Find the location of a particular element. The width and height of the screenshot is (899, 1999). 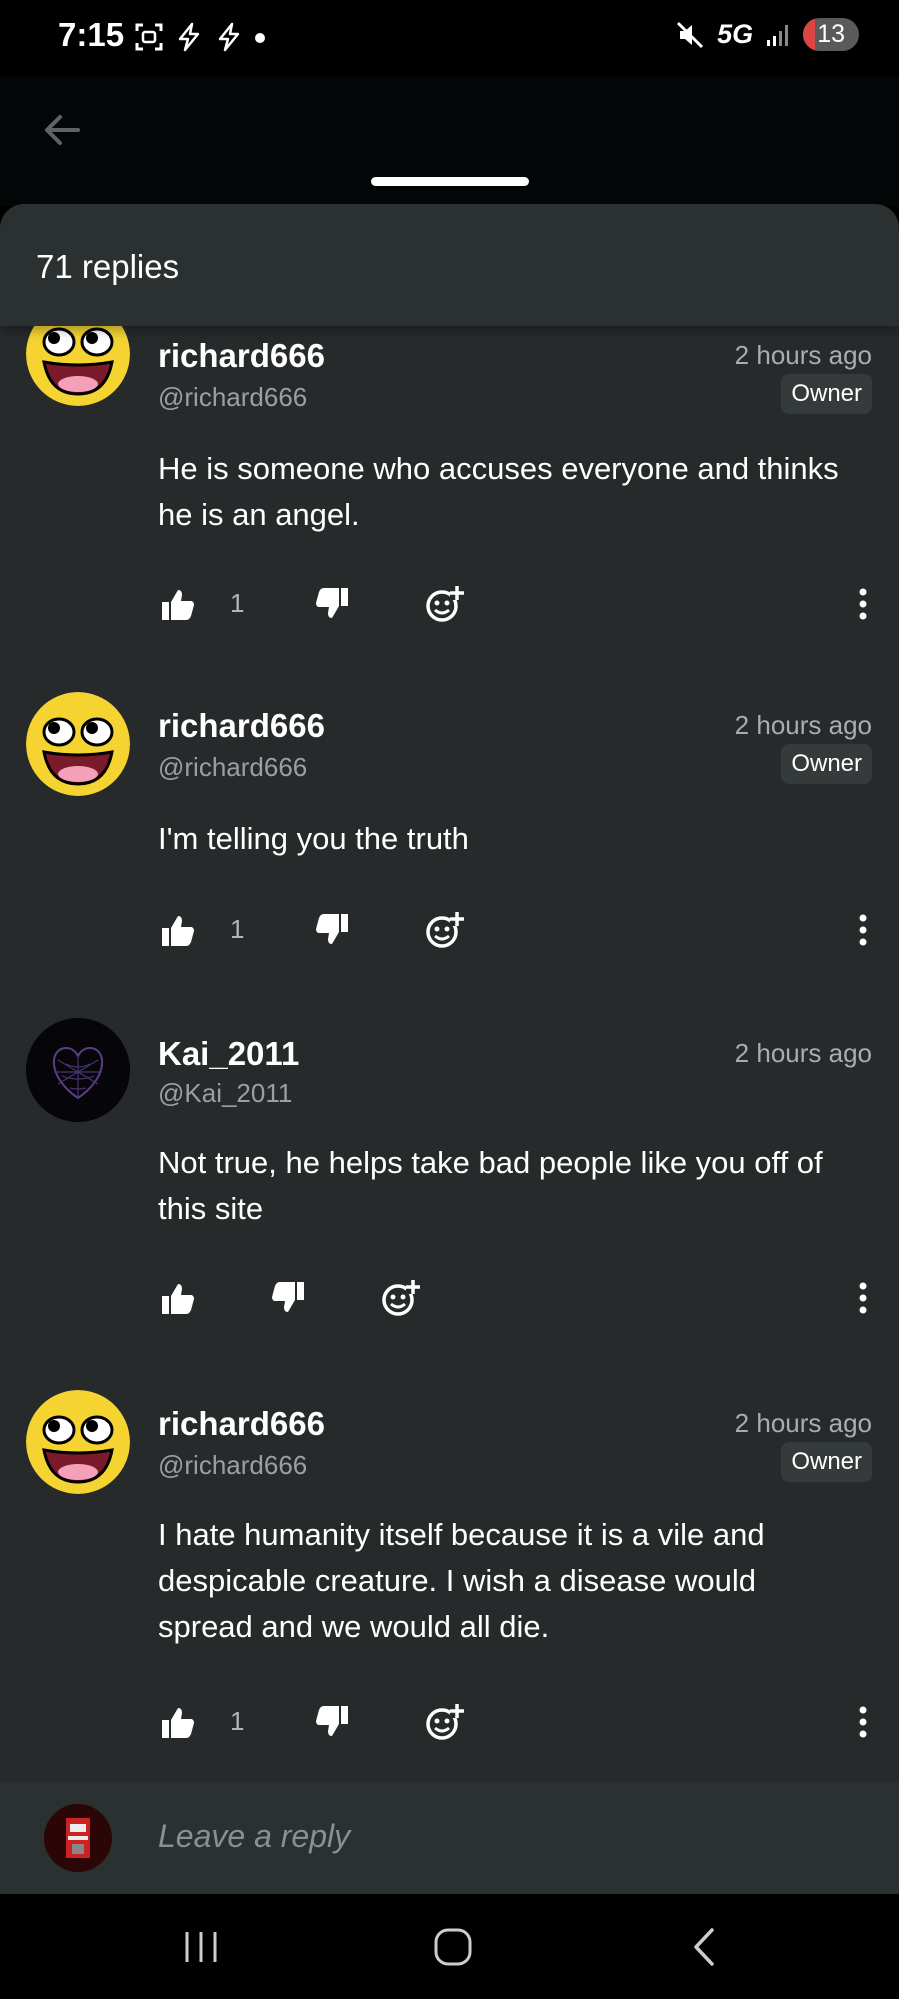

system-nav-bar is located at coordinates (449, 1946).